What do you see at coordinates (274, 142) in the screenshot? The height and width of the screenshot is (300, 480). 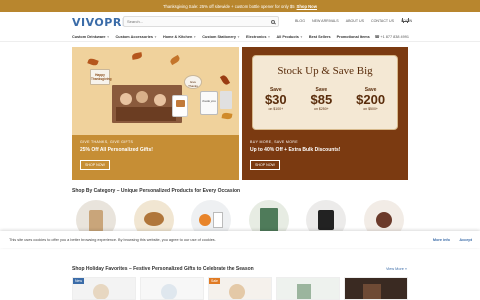 I see `hero-right-kicker: Buy More, Save More` at bounding box center [274, 142].